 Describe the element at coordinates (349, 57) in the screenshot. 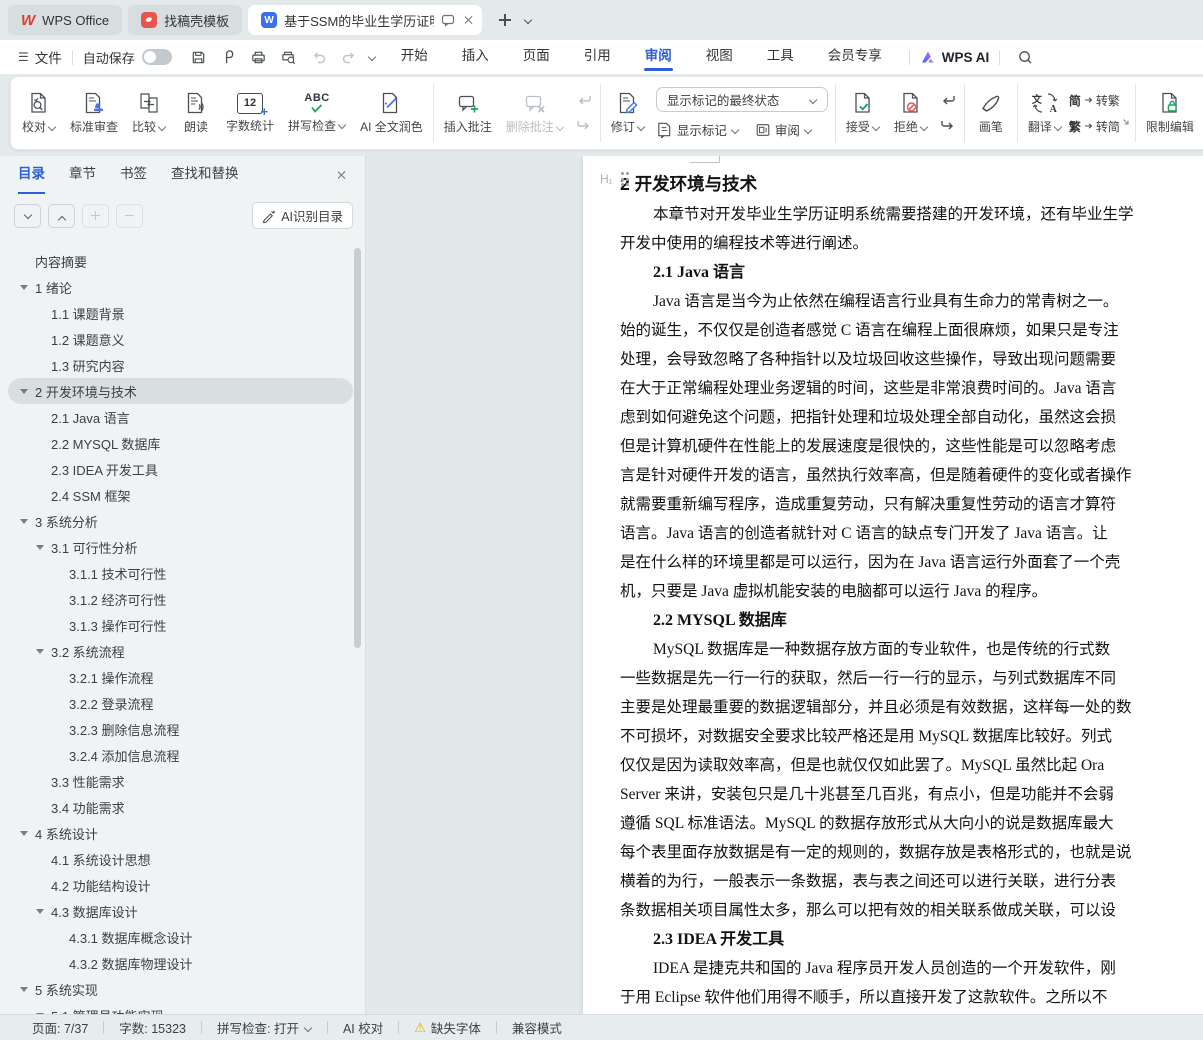

I see `redo-button` at that location.